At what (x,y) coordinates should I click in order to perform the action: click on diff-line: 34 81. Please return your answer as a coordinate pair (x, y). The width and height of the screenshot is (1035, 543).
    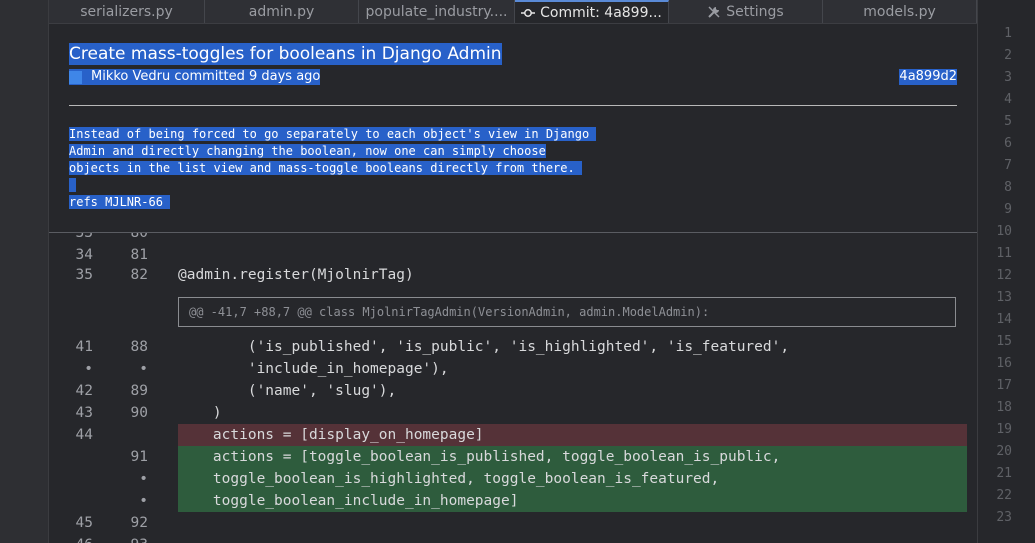
    Looking at the image, I should click on (513, 255).